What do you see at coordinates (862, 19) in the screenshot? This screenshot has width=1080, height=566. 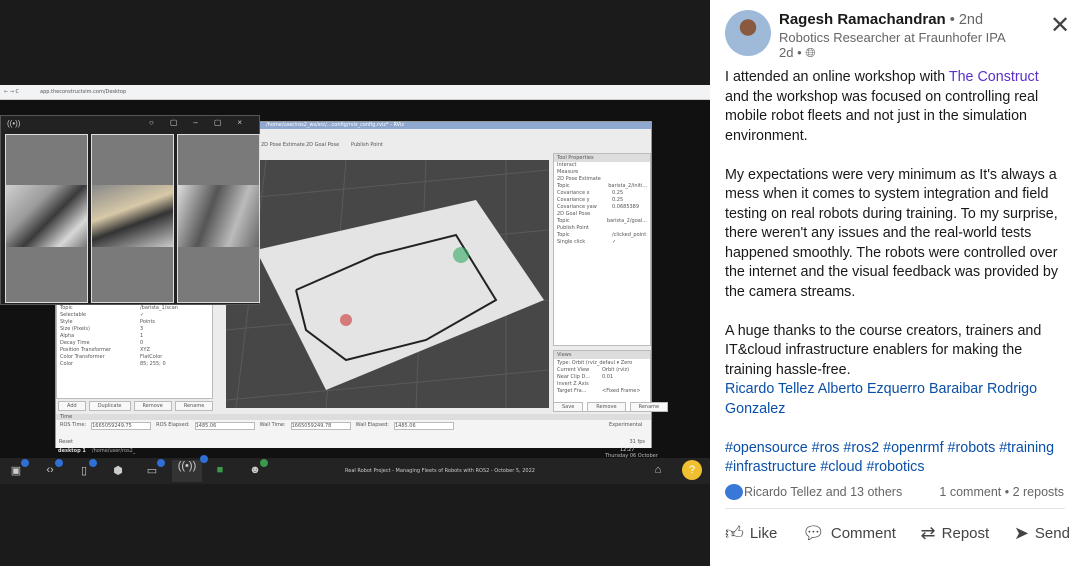 I see `author-name: Ragesh Ramachandran` at bounding box center [862, 19].